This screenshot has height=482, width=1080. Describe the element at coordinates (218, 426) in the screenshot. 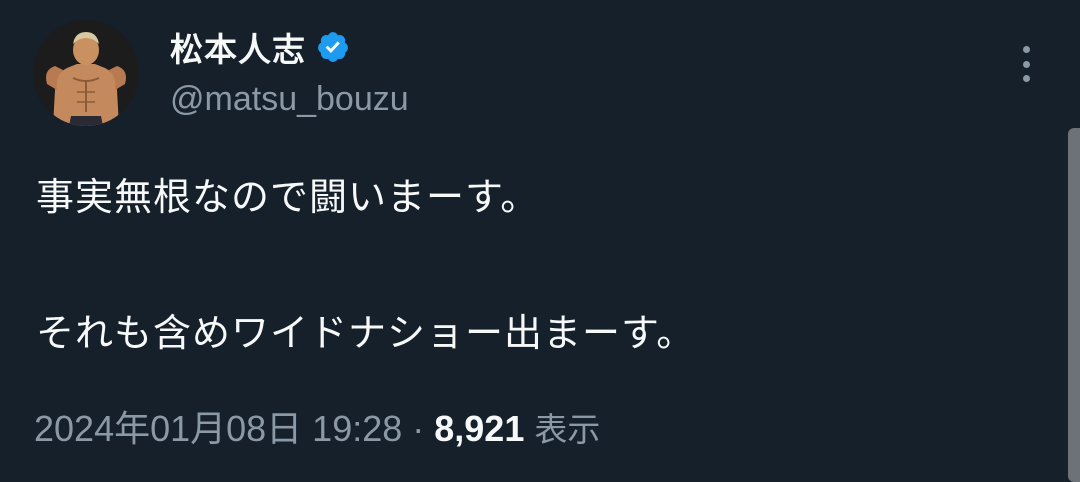

I see `tweet-timestamp: 2024年01月08日 19:28` at that location.